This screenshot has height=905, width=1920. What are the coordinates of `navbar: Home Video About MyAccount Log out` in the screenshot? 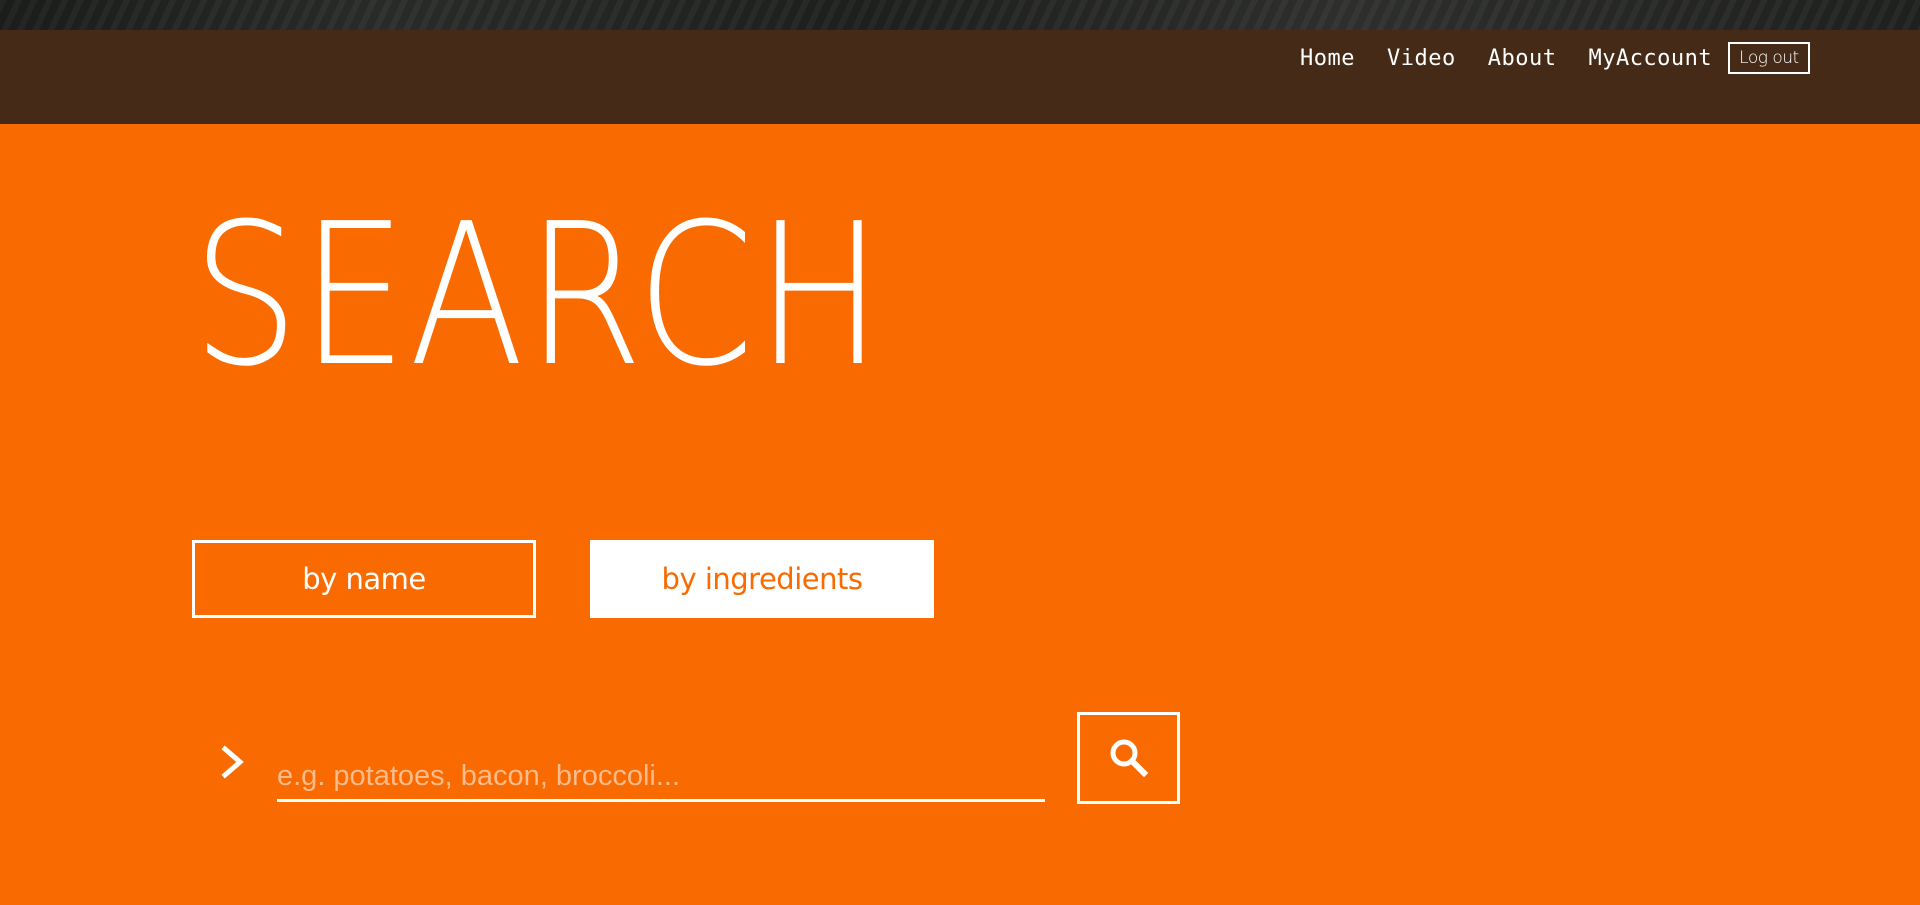 It's located at (960, 77).